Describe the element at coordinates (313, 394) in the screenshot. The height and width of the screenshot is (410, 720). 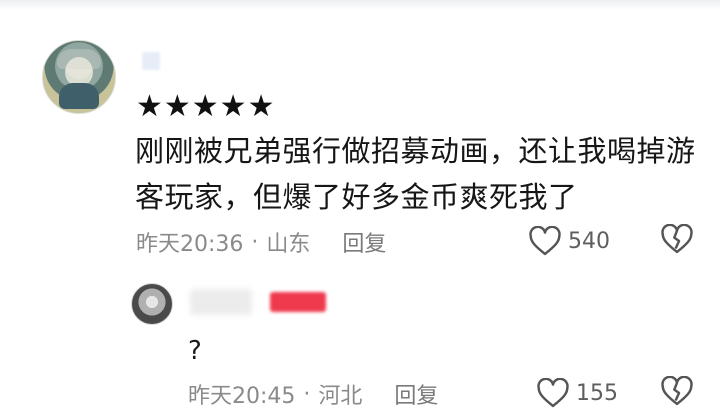
I see `reply-meta: 昨天20:45 · 河北 回复` at that location.